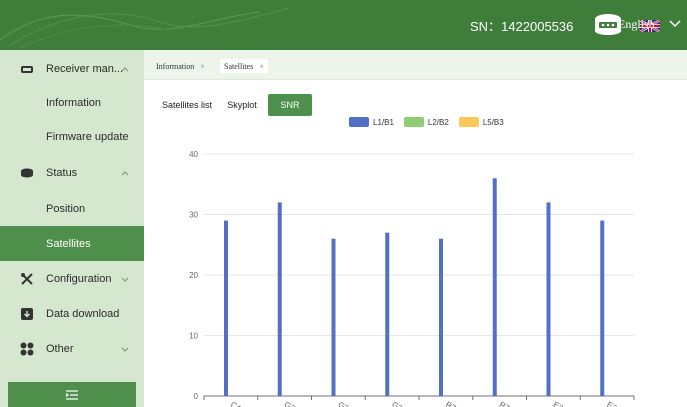 This screenshot has height=407, width=687. I want to click on sidebar-item-label: Status, so click(62, 173).